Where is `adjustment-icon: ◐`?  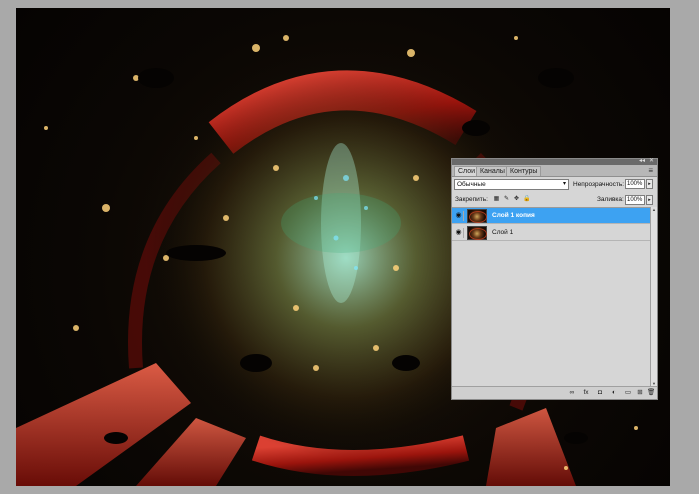 adjustment-icon: ◐ is located at coordinates (614, 393).